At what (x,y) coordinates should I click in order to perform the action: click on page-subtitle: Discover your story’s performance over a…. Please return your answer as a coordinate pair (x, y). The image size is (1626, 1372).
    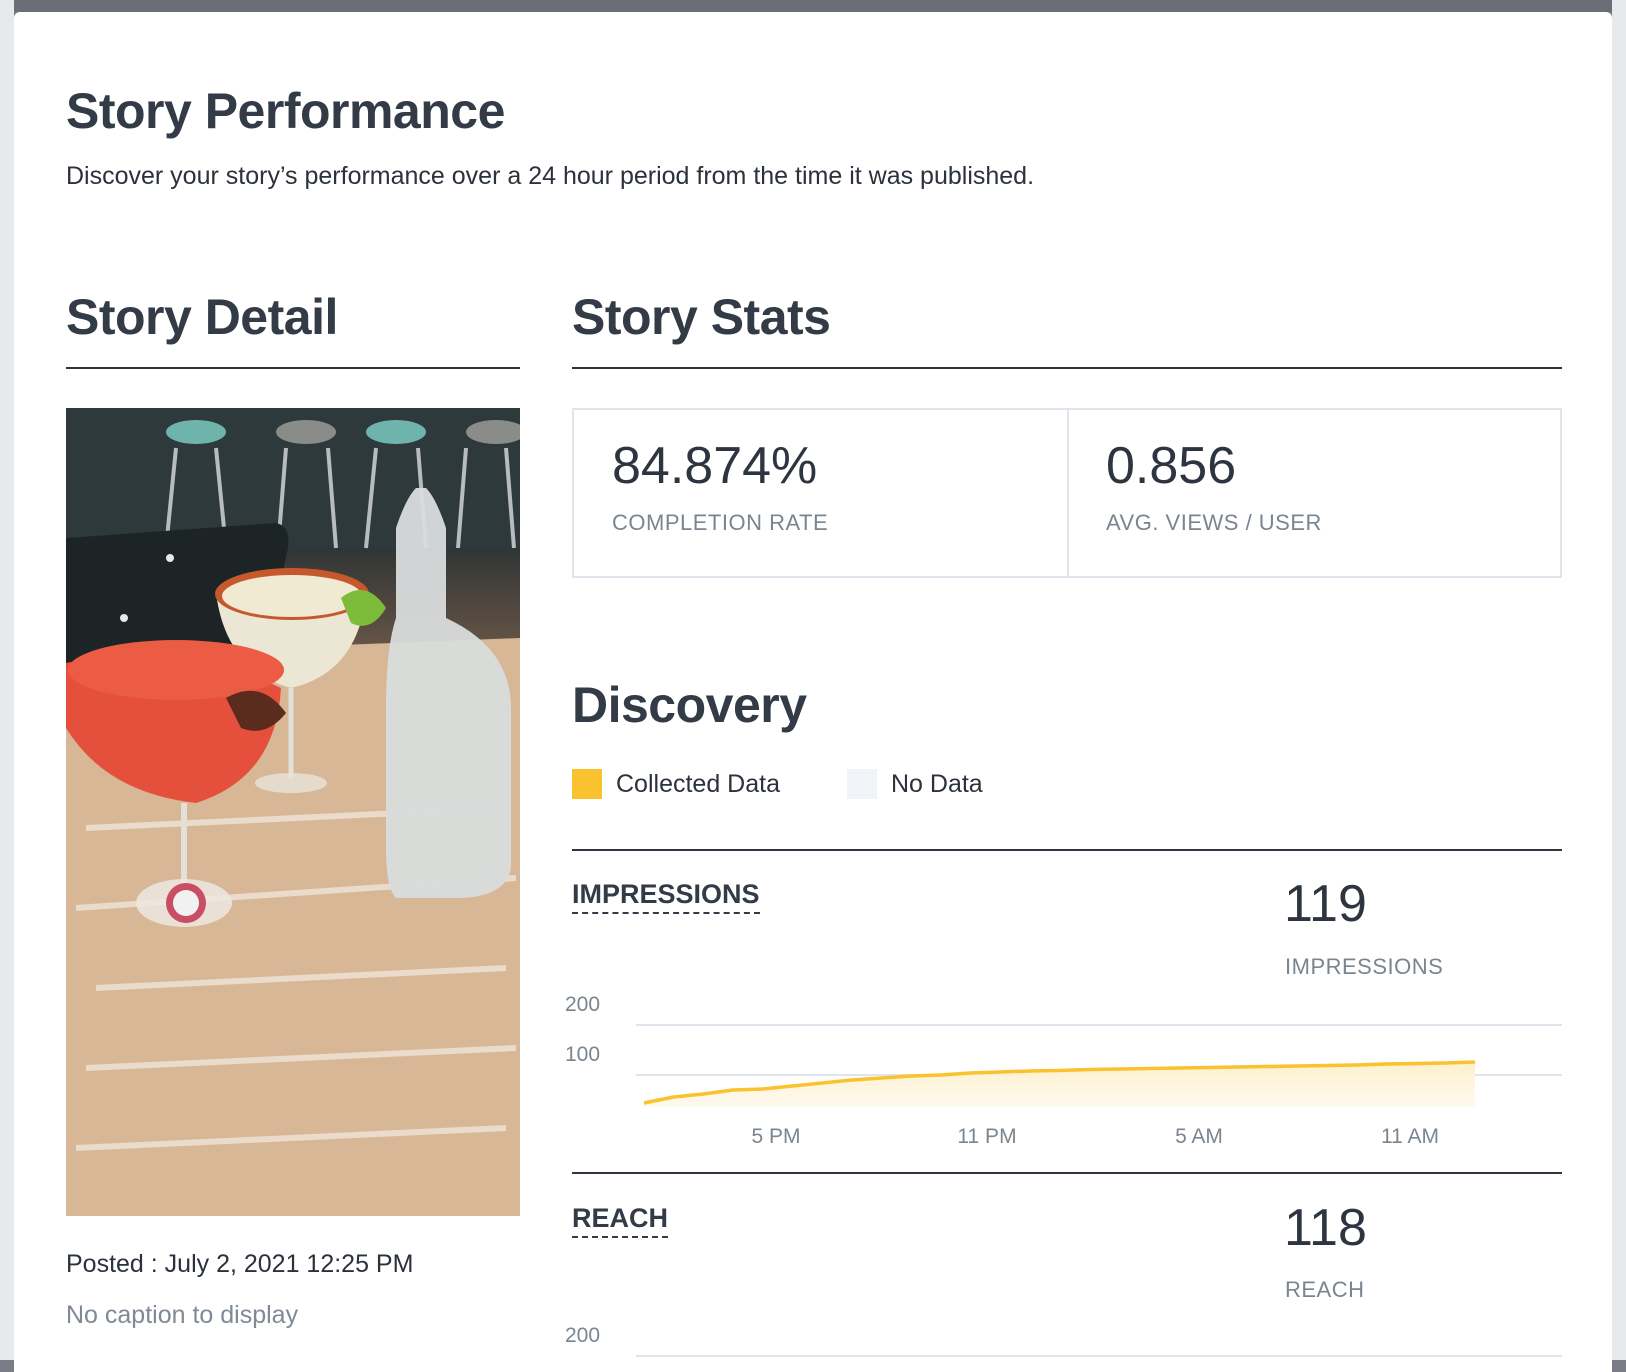
    Looking at the image, I should click on (550, 176).